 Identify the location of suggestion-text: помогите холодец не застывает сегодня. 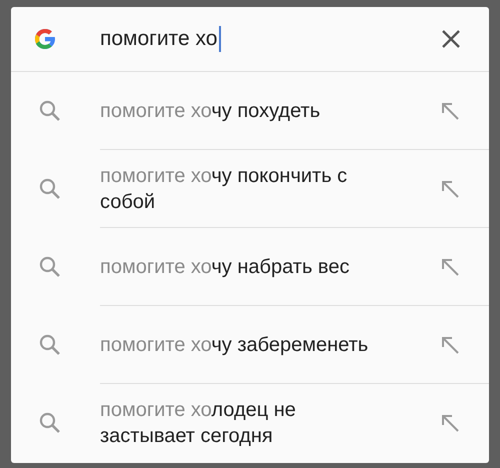
(245, 423).